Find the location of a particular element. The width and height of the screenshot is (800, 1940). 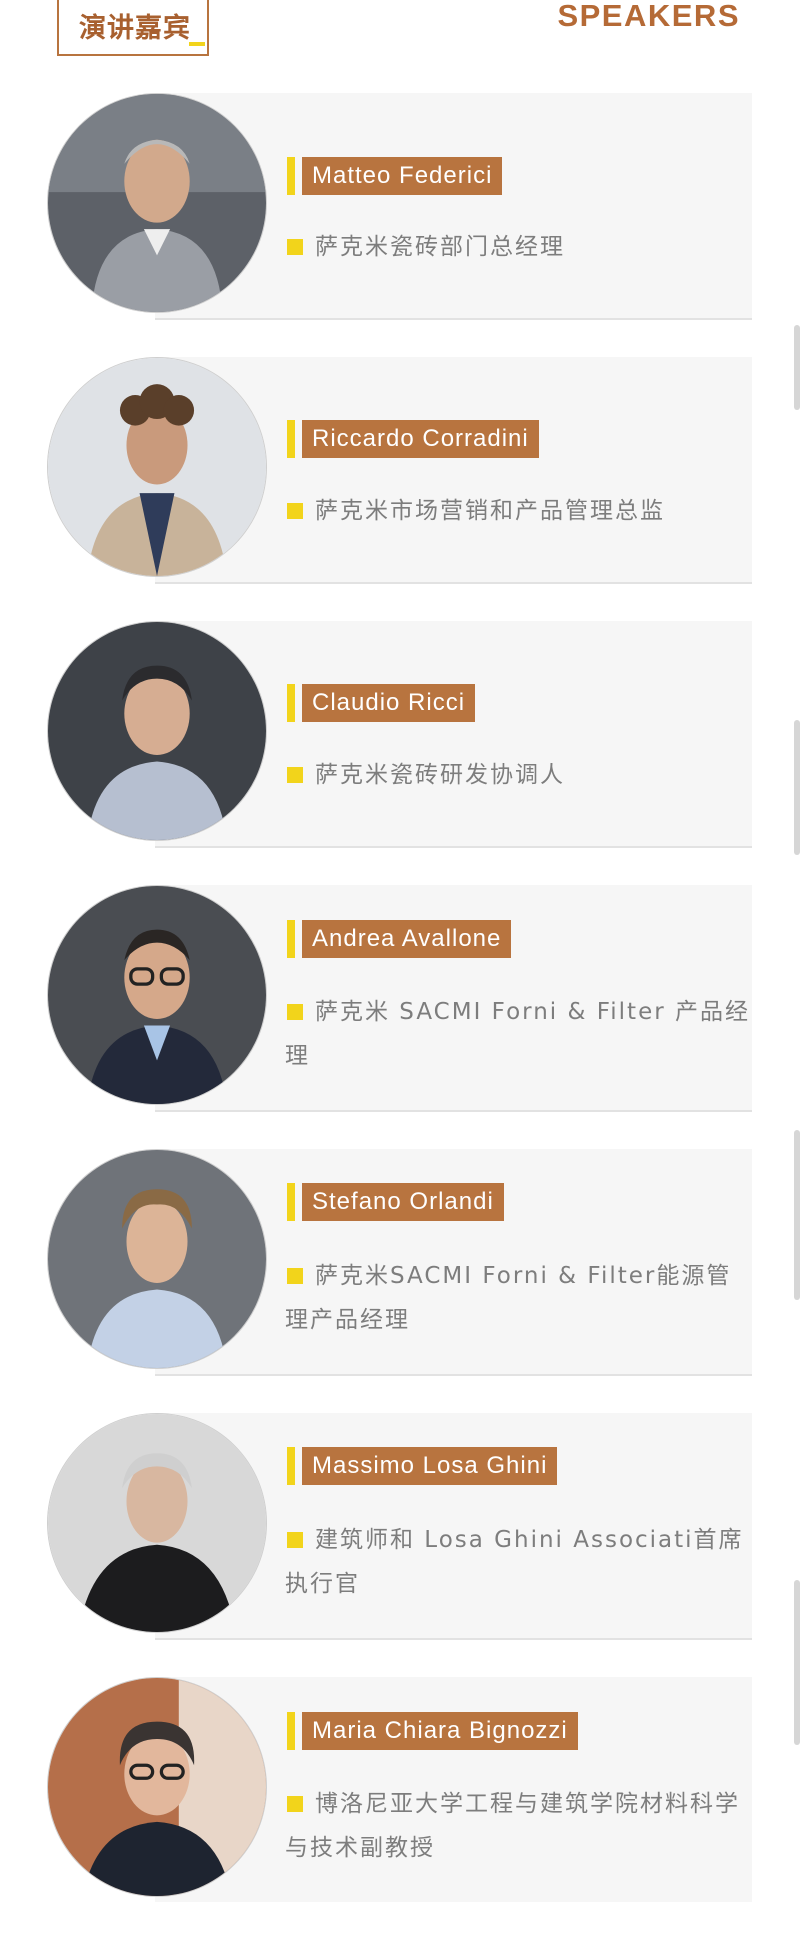

speaker-role: 萨克米瓷砖研发协调人 is located at coordinates (440, 775).